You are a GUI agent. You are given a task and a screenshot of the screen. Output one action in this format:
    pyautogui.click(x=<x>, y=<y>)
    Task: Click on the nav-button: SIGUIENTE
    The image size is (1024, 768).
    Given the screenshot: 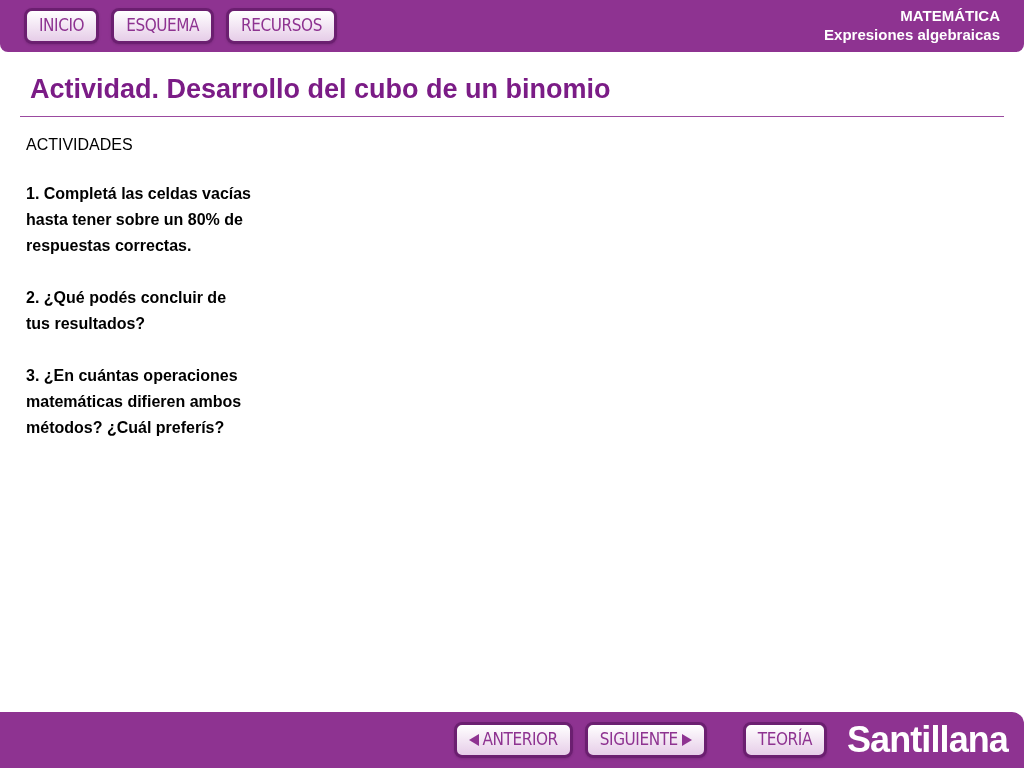 What is the action you would take?
    pyautogui.click(x=645, y=740)
    